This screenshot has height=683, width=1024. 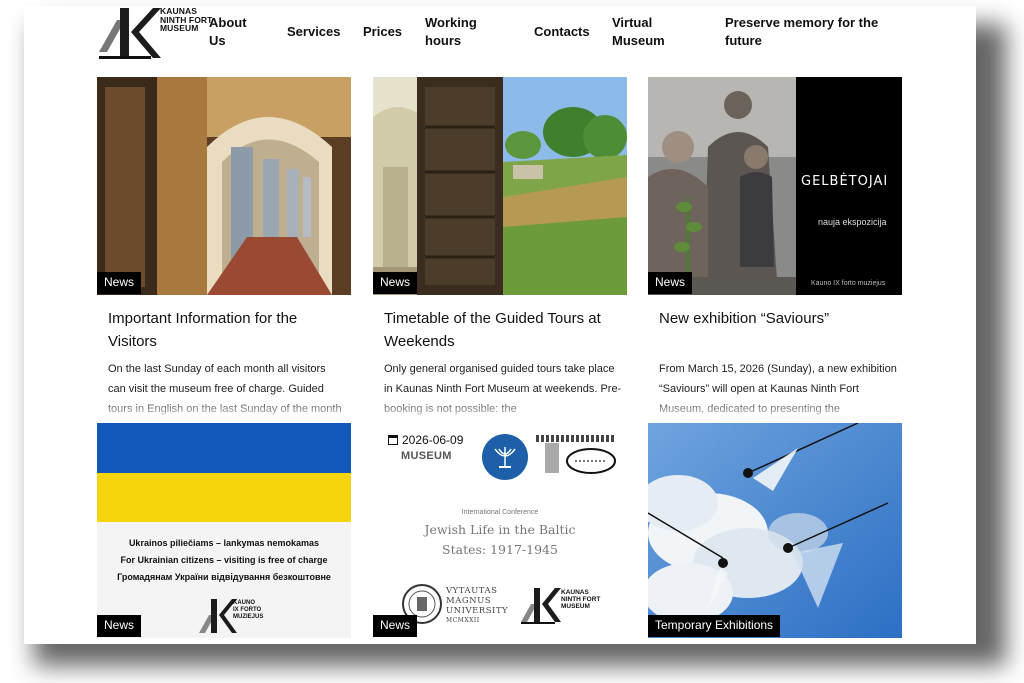 I want to click on ukraine-flag-blue, so click(x=224, y=448).